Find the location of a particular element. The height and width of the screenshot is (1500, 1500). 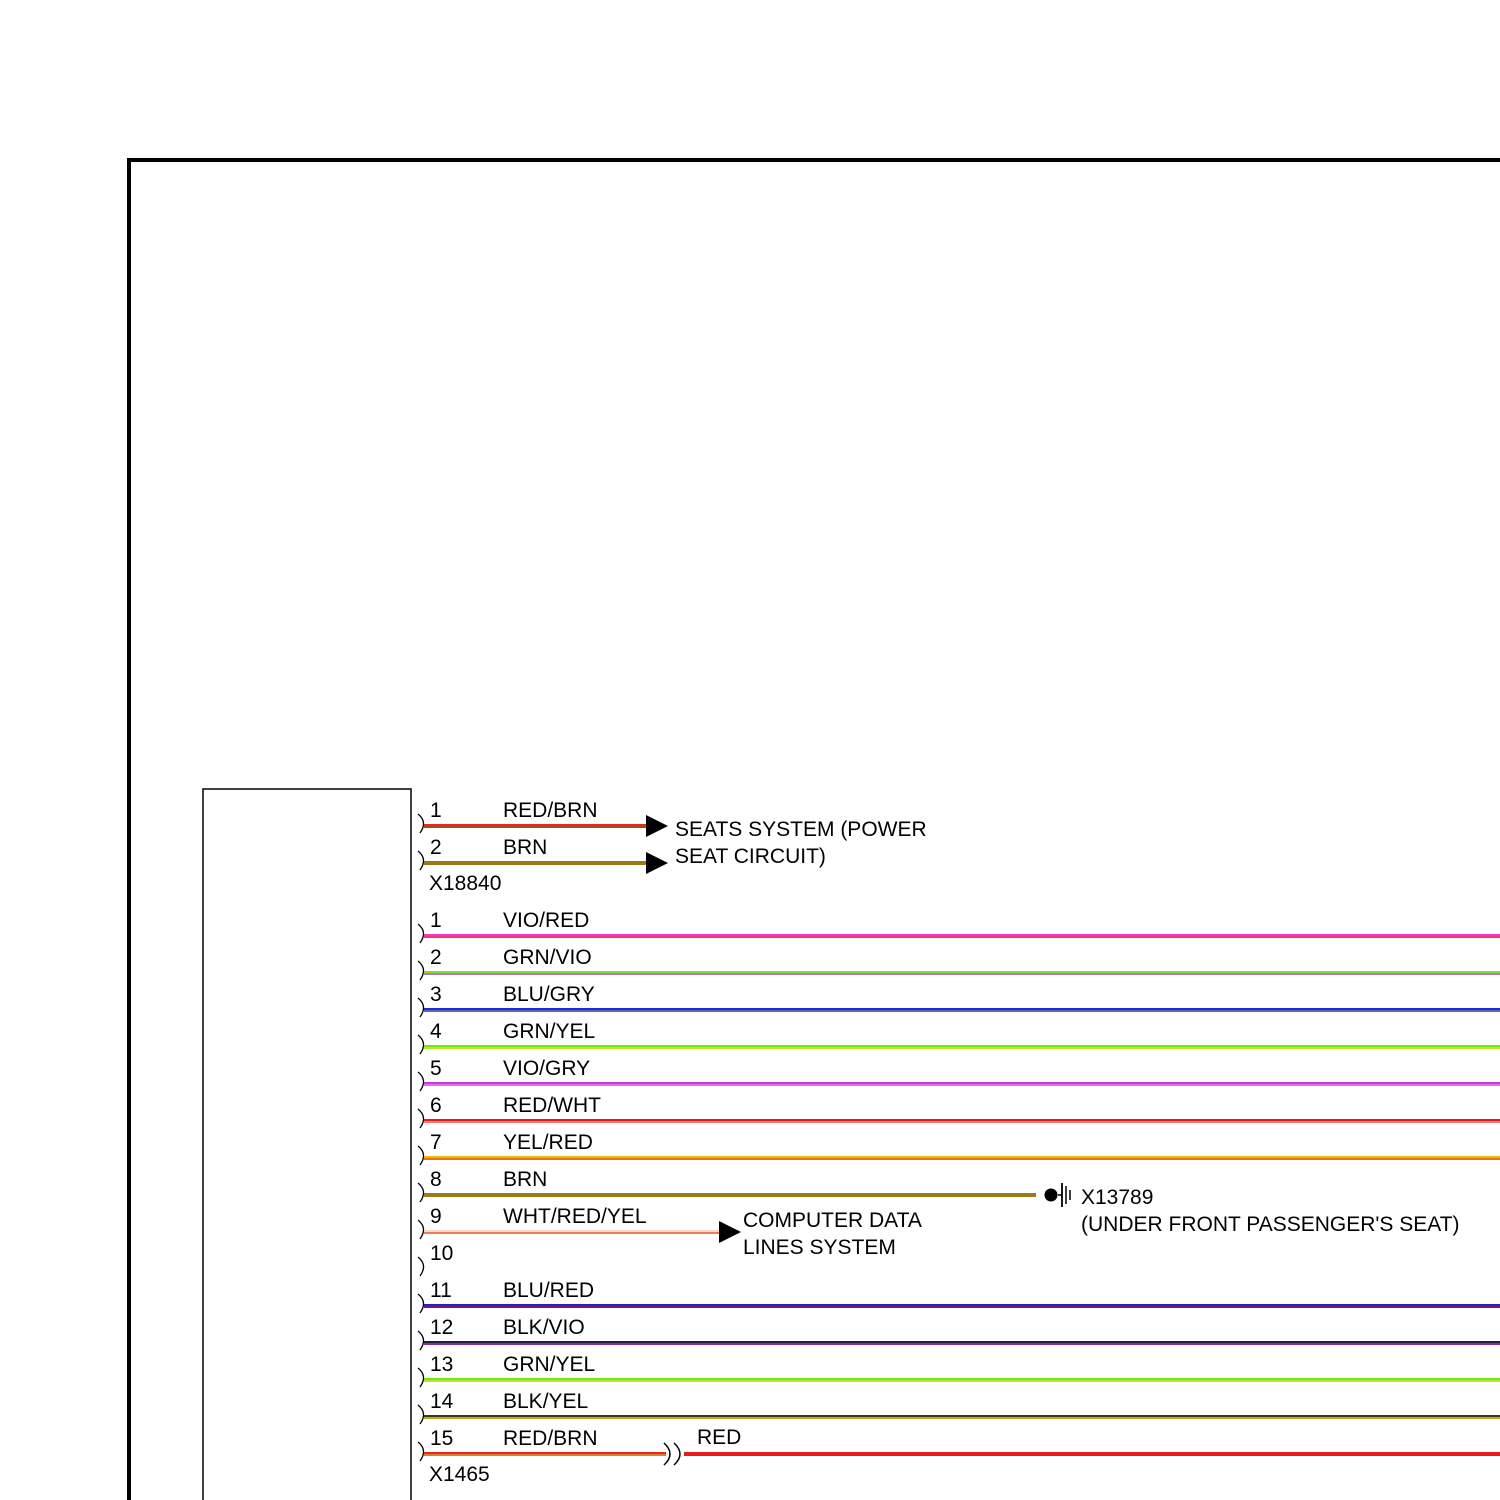

x18840-pin-2-color-label: BRN is located at coordinates (525, 847).